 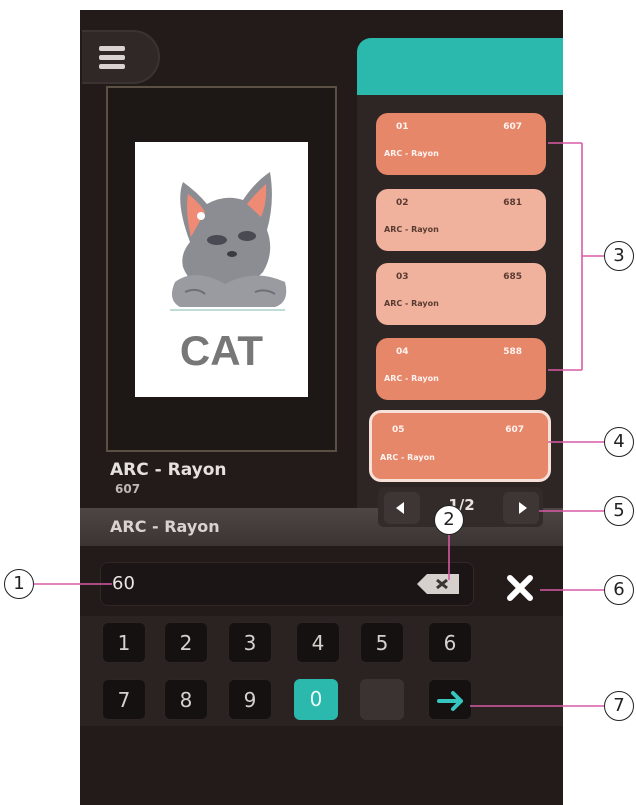 What do you see at coordinates (228, 241) in the screenshot?
I see `cat-image` at bounding box center [228, 241].